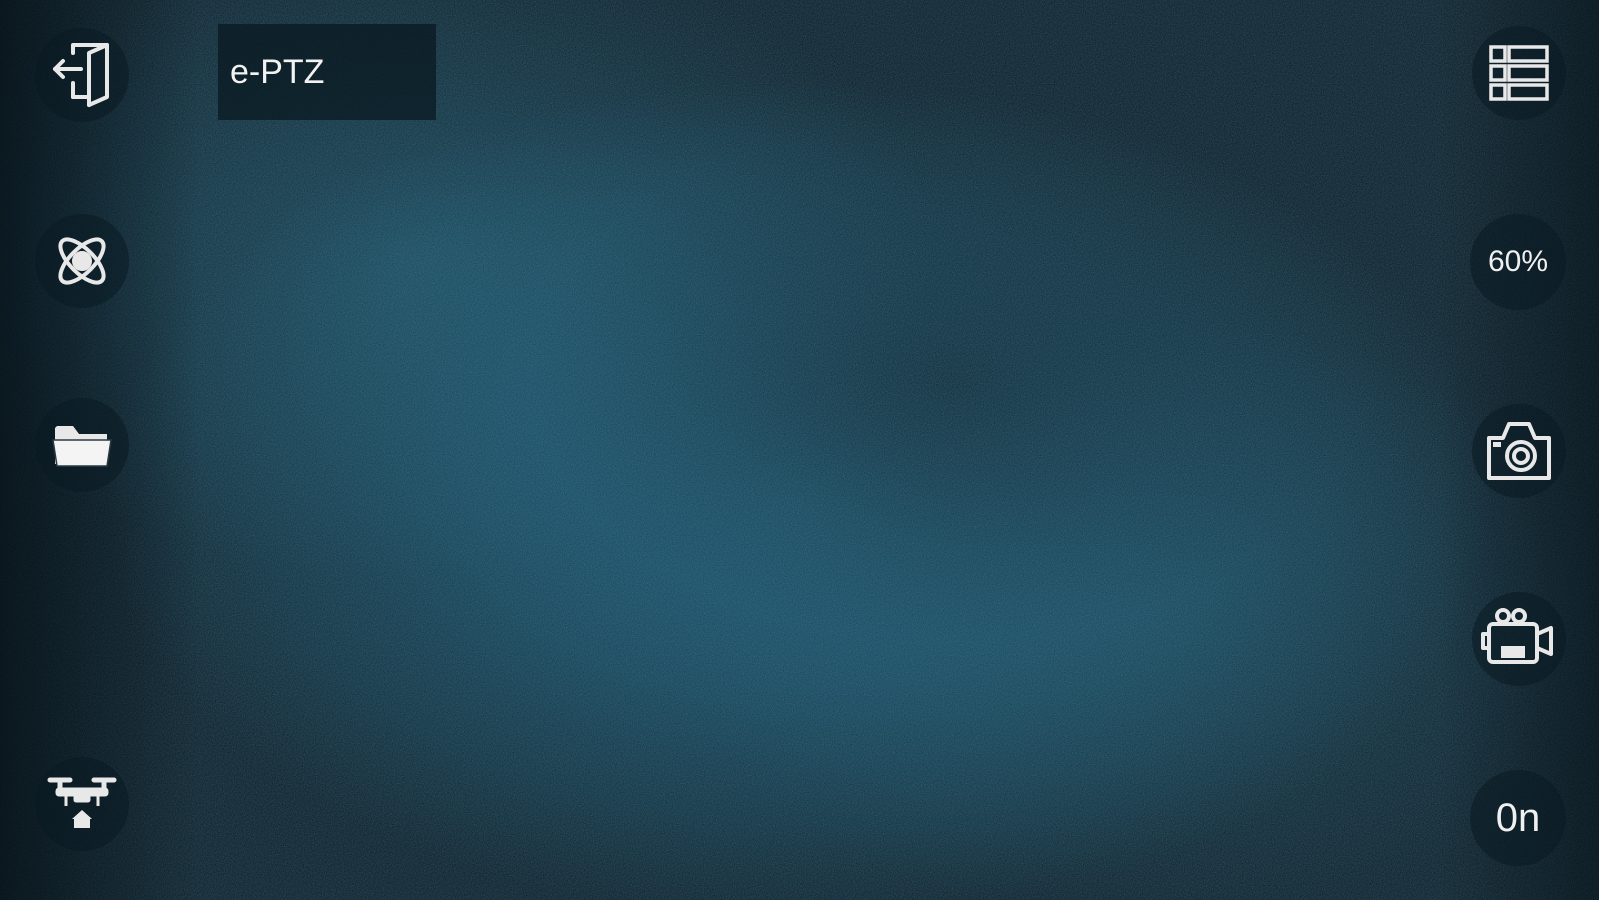  I want to click on return-home-button, so click(82, 804).